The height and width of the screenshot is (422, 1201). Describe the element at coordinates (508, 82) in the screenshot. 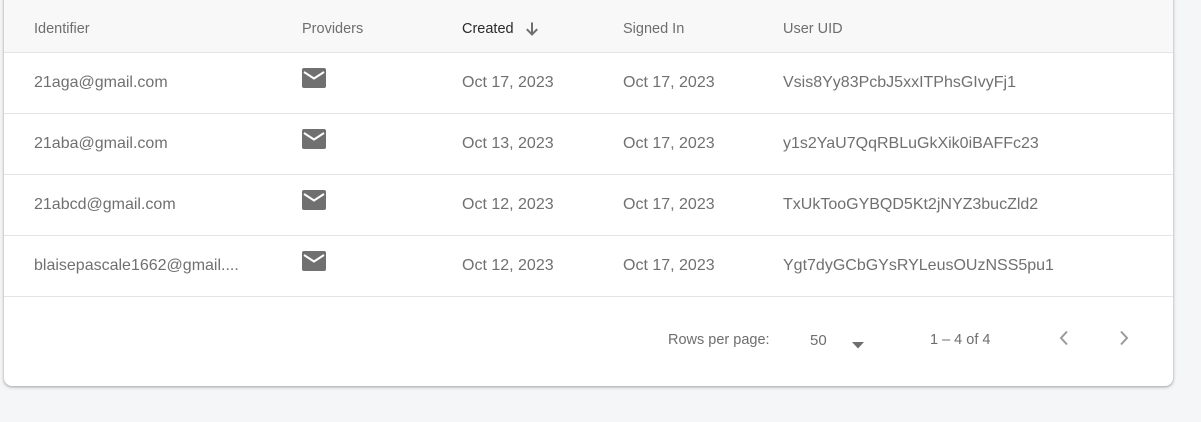

I see `row-created: Oct 17, 2023` at that location.